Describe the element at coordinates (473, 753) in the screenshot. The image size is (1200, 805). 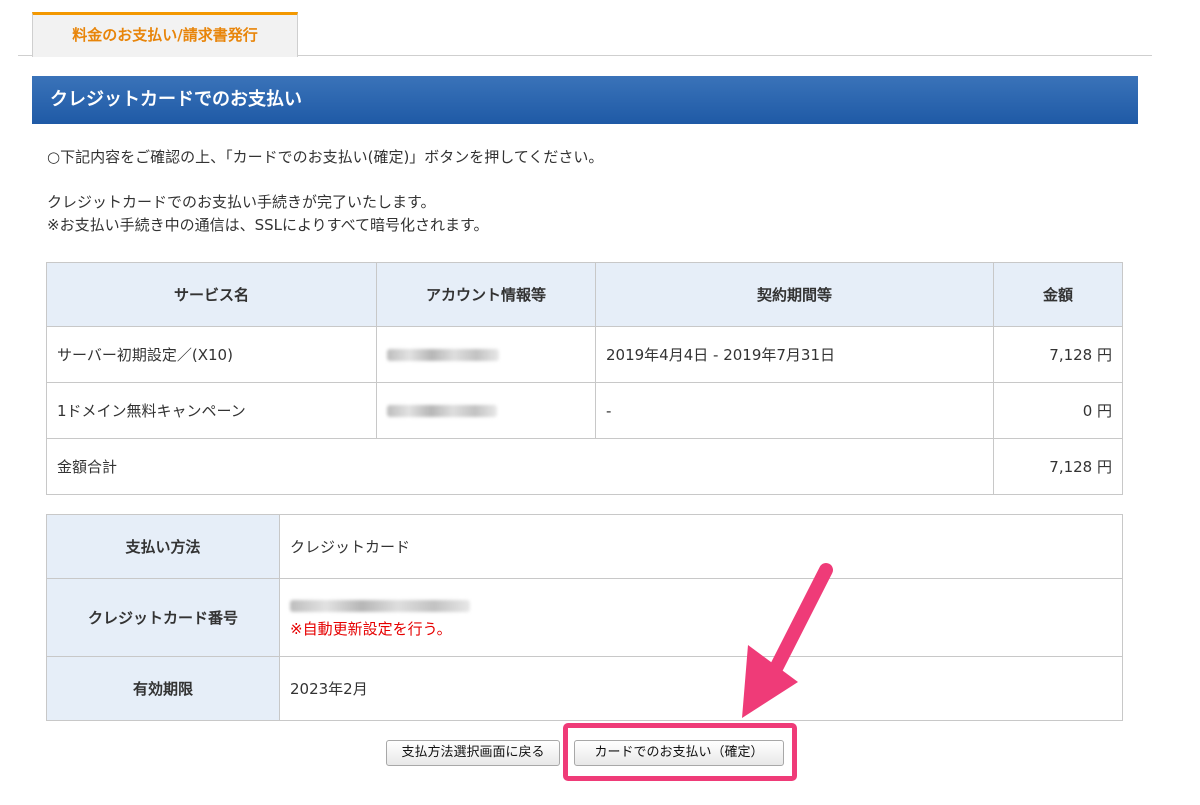
I see `back-button: 支払方法選択画面に戻る` at that location.